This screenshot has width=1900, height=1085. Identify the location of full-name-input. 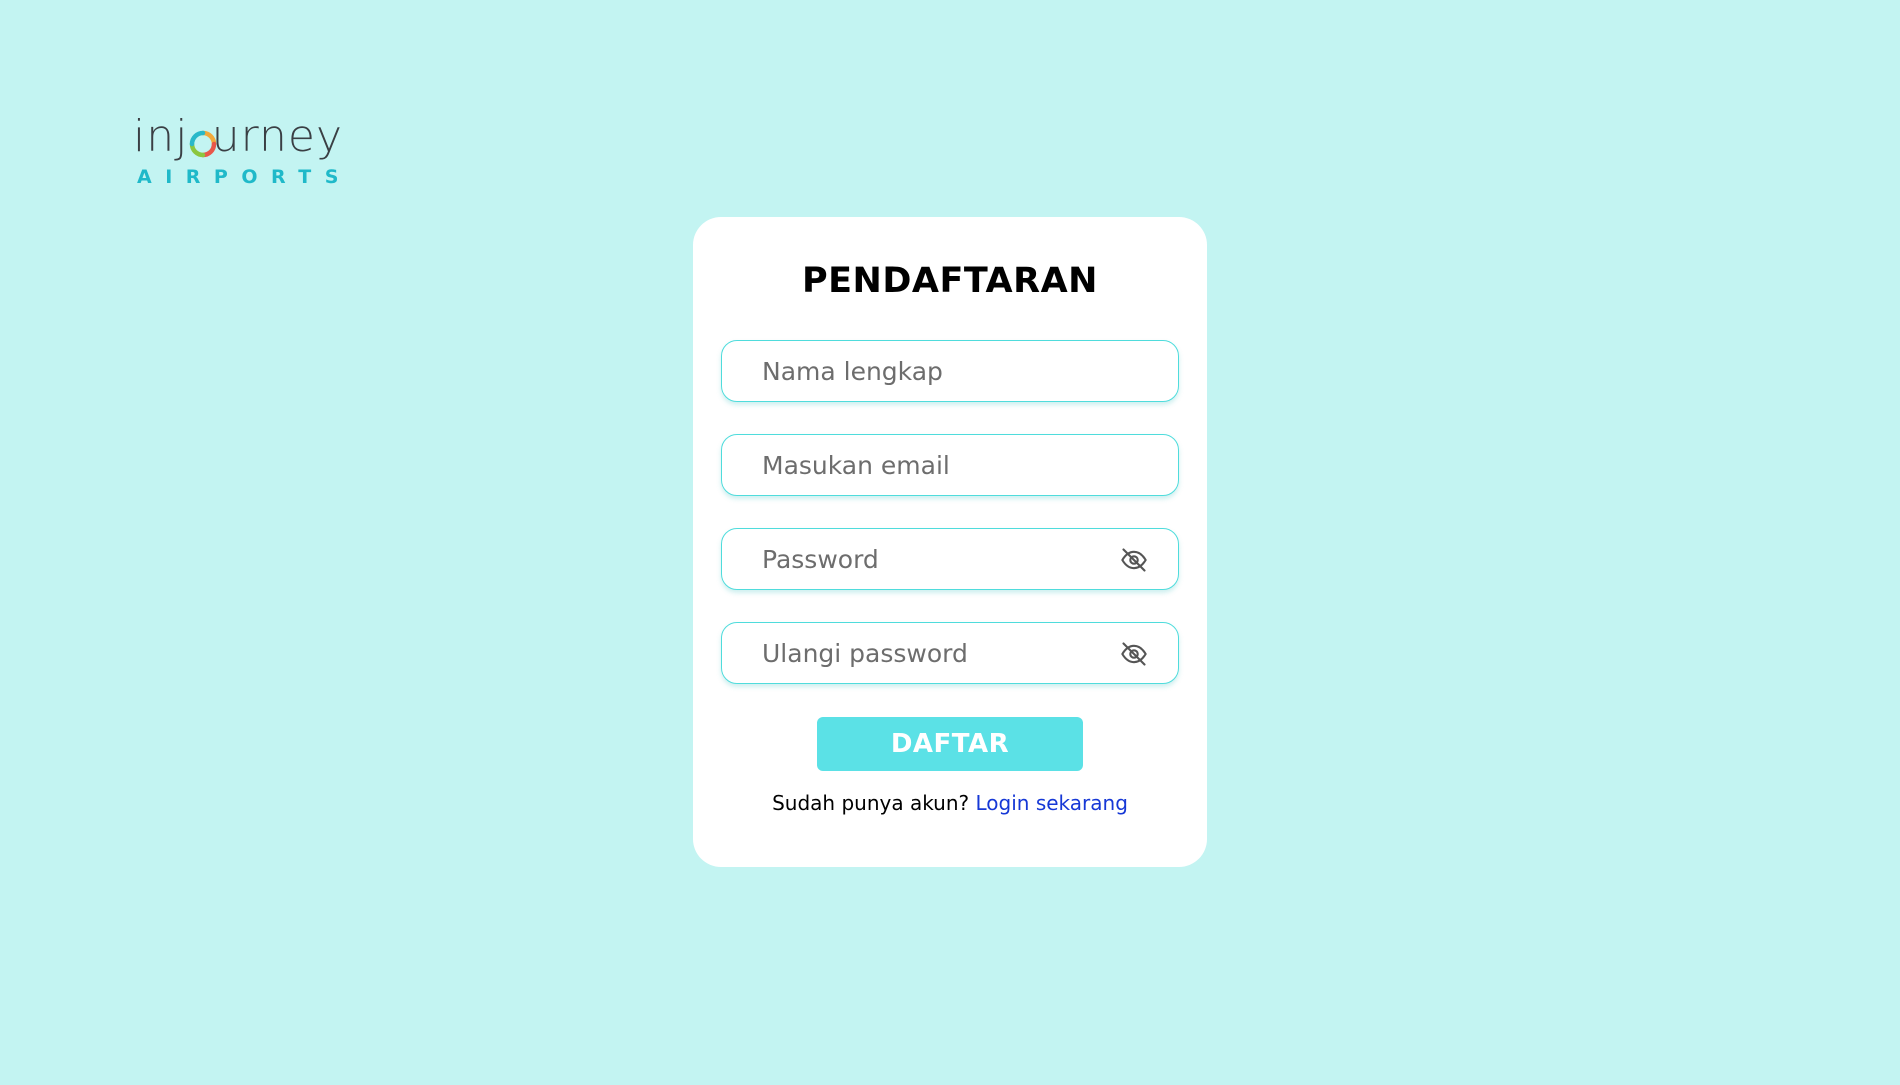
(950, 371).